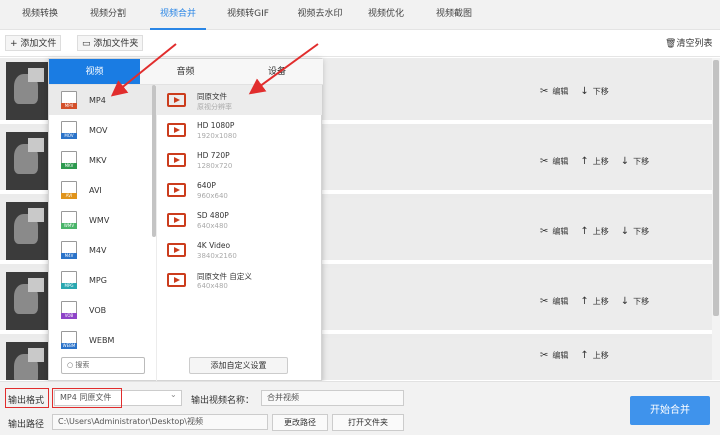 The width and height of the screenshot is (720, 435). Describe the element at coordinates (277, 72) in the screenshot. I see `popup-tab-device: 设备` at that location.